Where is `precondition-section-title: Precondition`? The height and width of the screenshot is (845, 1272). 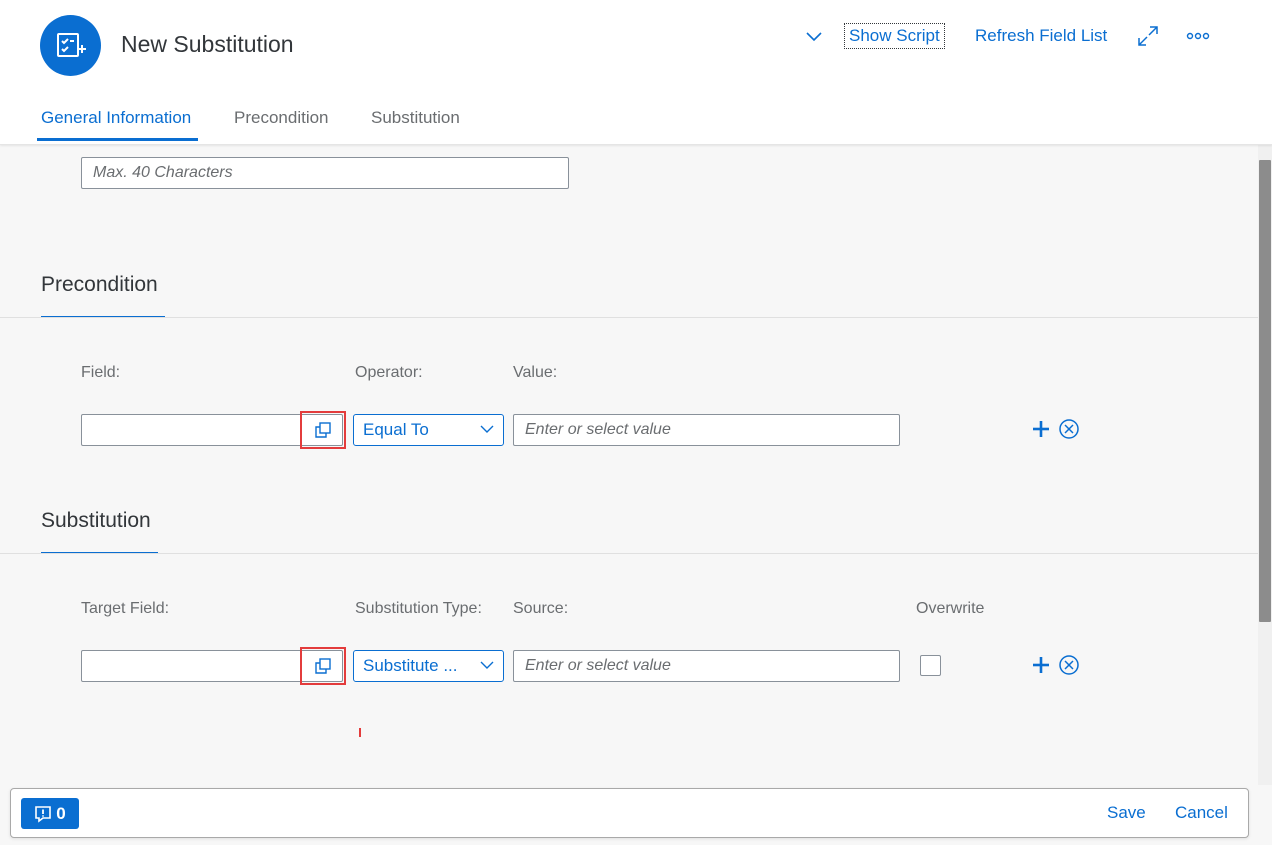
precondition-section-title: Precondition is located at coordinates (99, 284).